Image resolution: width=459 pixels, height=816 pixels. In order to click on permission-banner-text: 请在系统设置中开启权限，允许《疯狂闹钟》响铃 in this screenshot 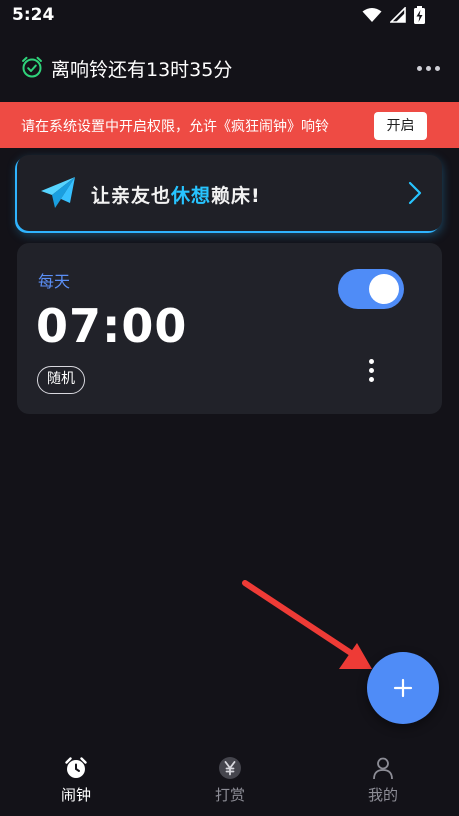, I will do `click(175, 127)`.